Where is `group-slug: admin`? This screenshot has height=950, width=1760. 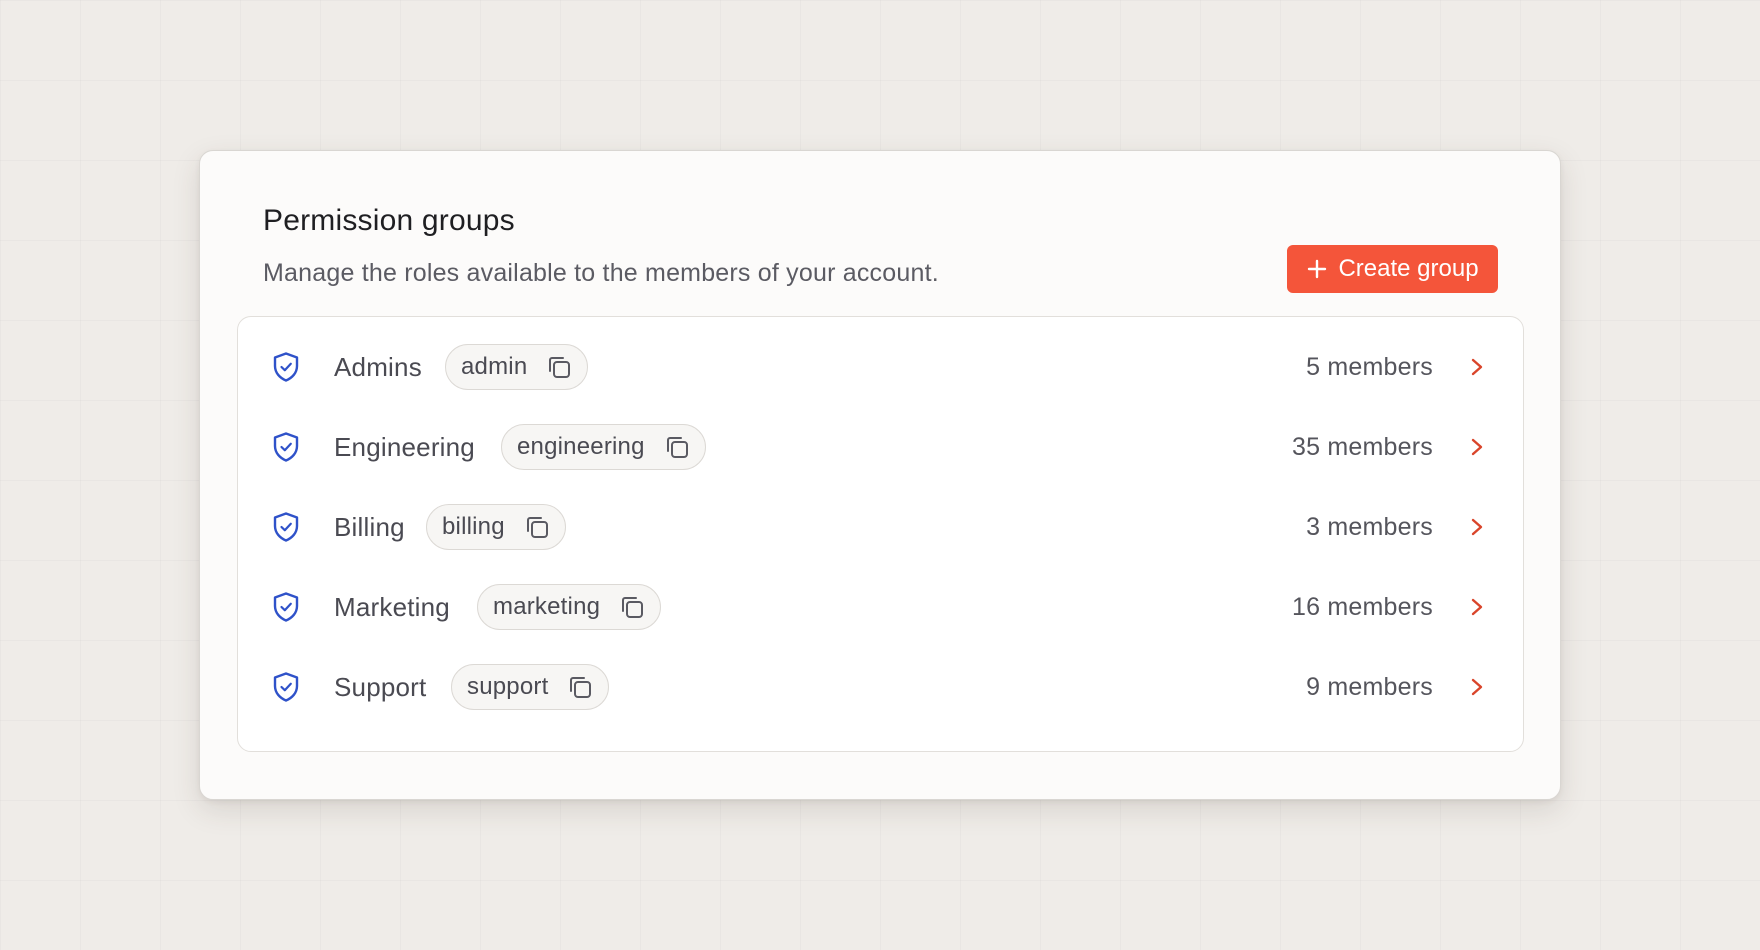
group-slug: admin is located at coordinates (494, 366).